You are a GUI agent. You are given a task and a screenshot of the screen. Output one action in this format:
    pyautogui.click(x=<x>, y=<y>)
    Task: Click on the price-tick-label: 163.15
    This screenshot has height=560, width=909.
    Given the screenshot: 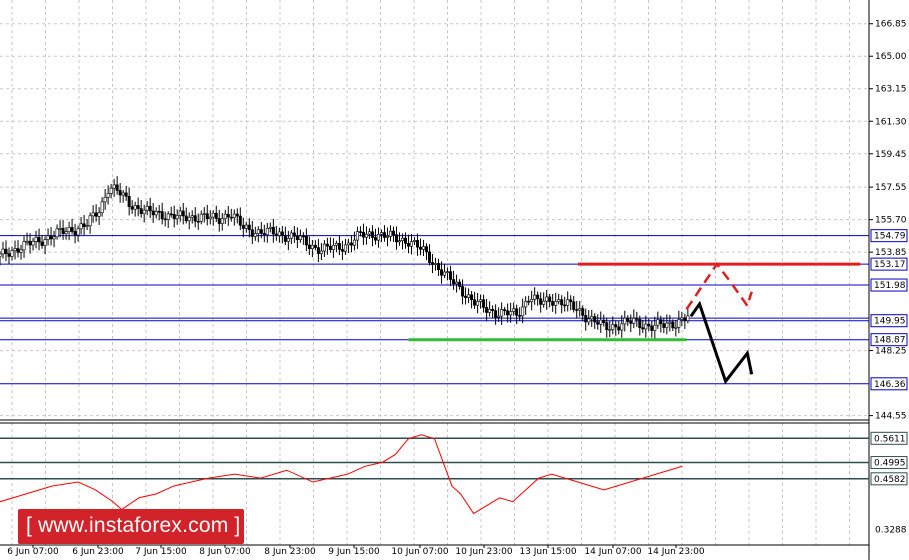 What is the action you would take?
    pyautogui.click(x=891, y=90)
    